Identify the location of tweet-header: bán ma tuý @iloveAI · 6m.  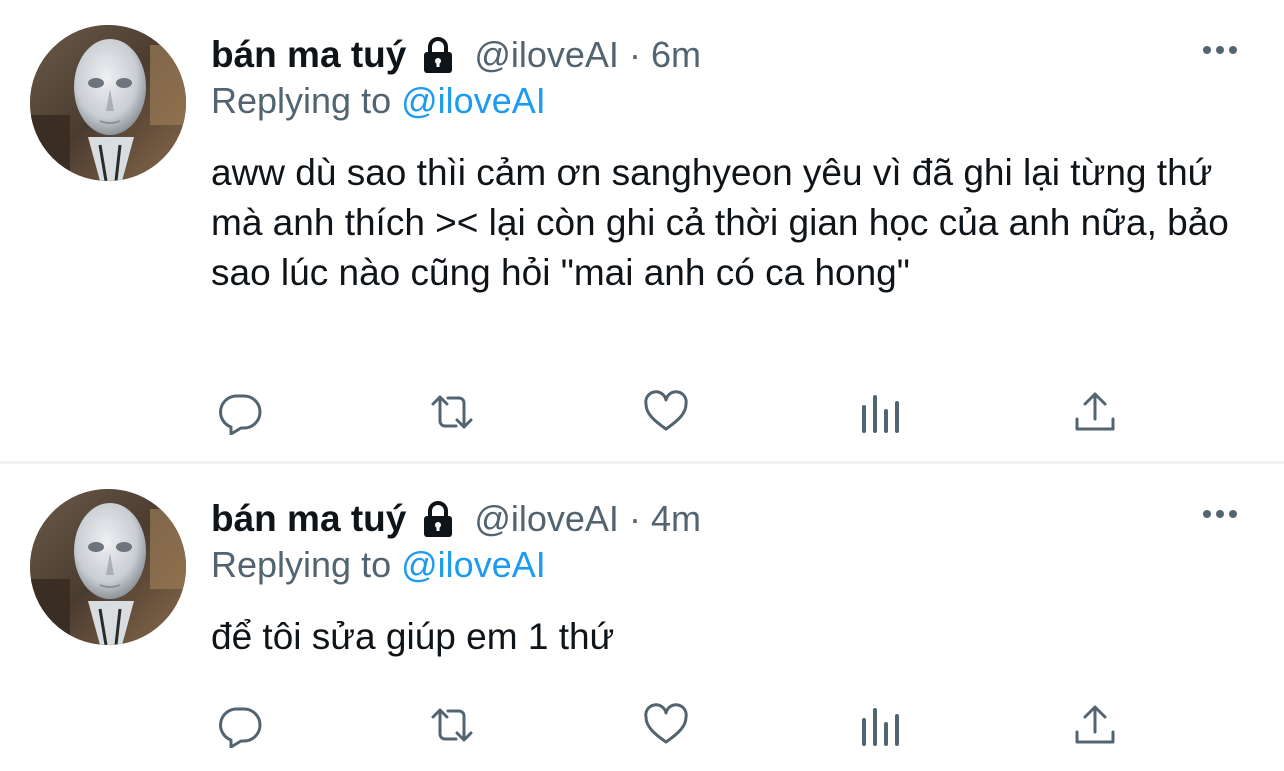
(456, 55).